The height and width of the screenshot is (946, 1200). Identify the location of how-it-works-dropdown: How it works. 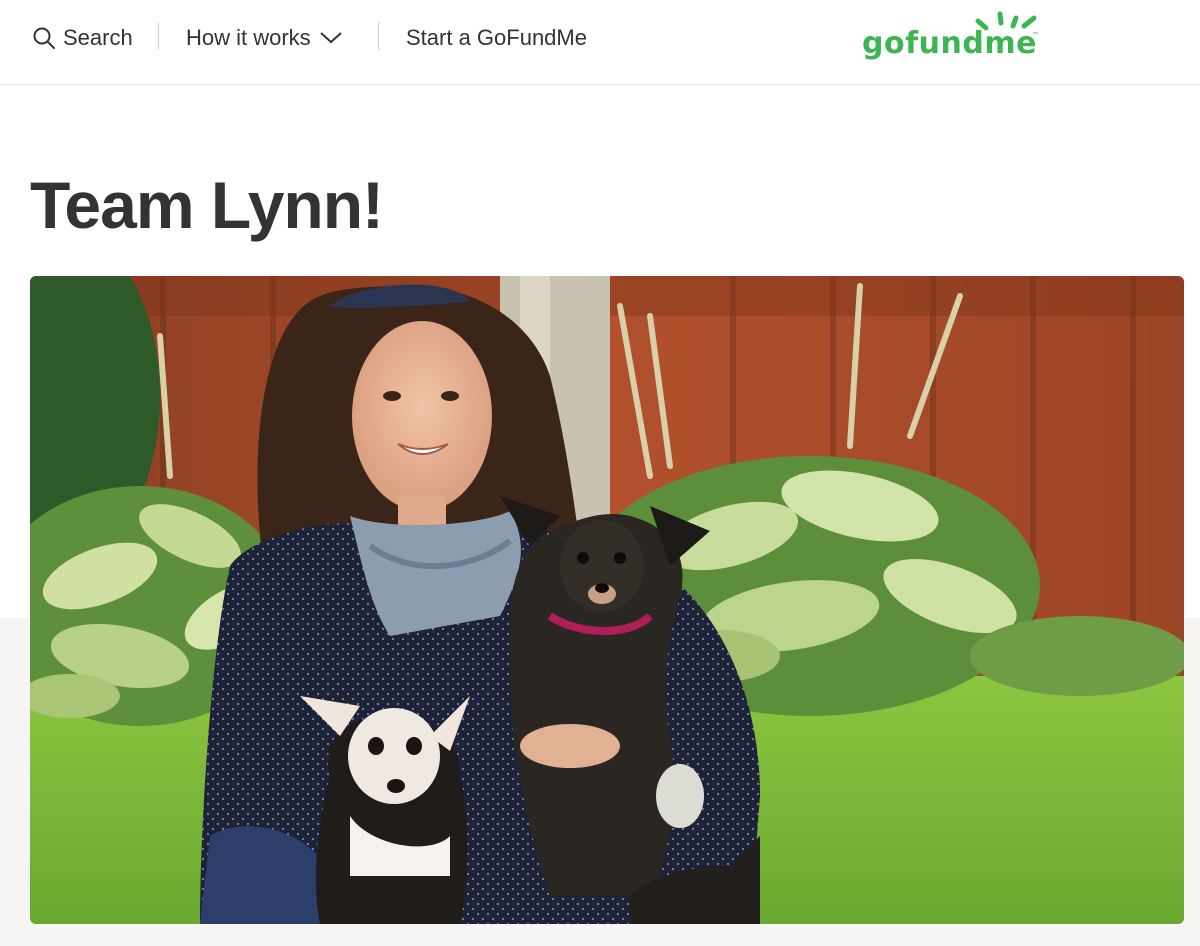
(264, 38).